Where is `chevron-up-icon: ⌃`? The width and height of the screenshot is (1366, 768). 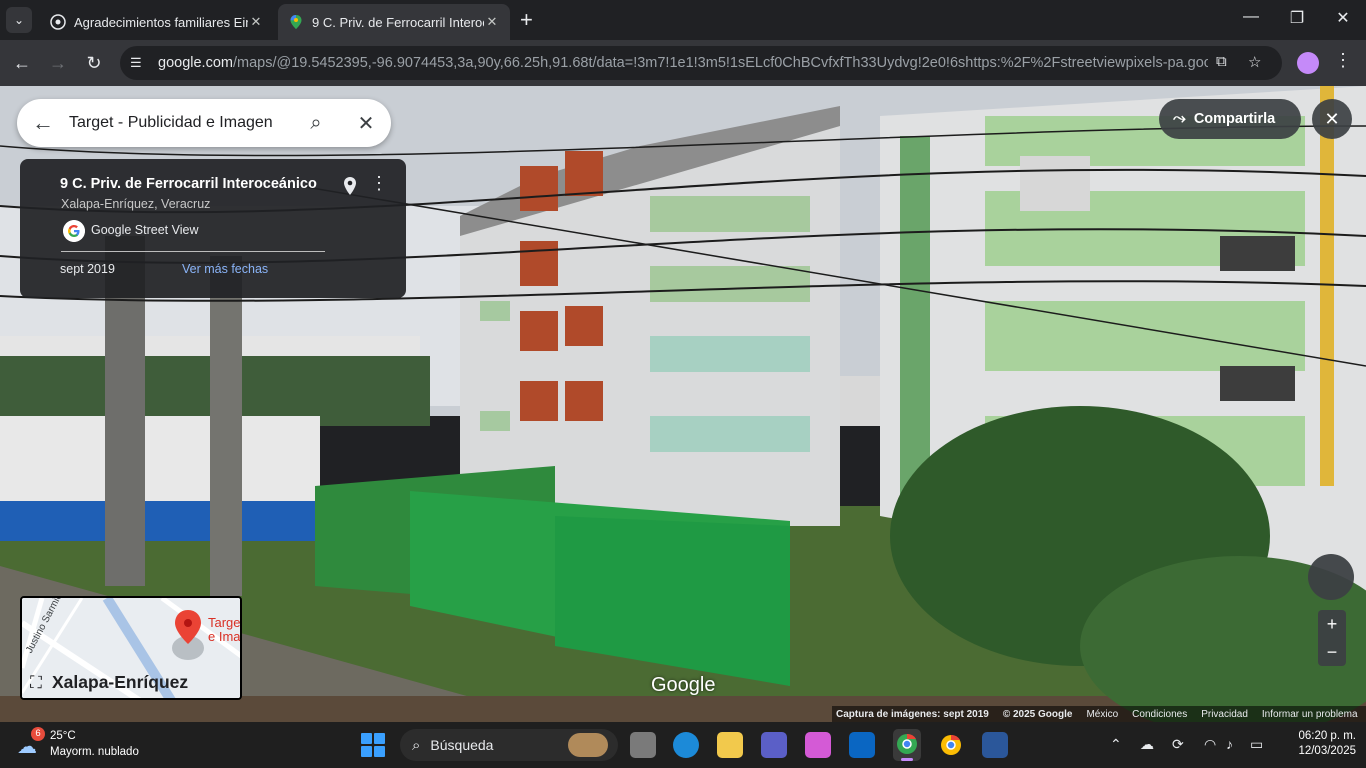
chevron-up-icon: ⌃ is located at coordinates (1116, 744).